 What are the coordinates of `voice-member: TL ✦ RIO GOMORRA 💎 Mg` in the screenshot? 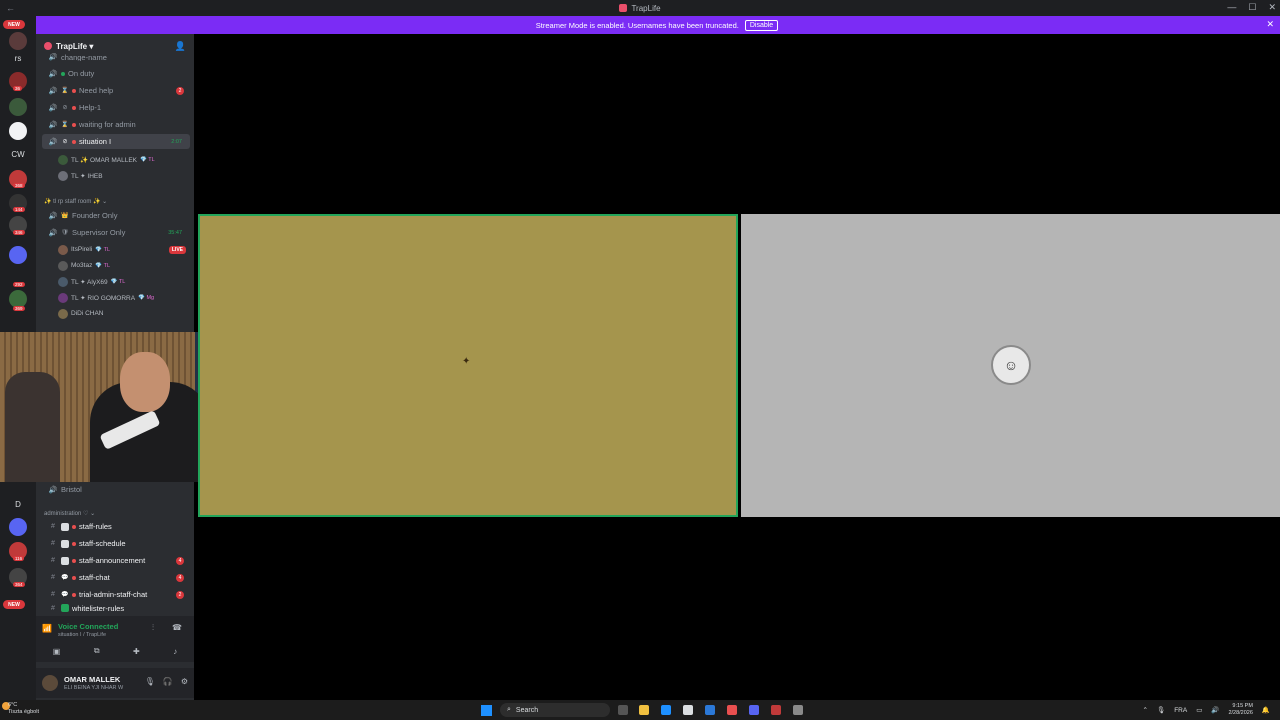 It's located at (123, 297).